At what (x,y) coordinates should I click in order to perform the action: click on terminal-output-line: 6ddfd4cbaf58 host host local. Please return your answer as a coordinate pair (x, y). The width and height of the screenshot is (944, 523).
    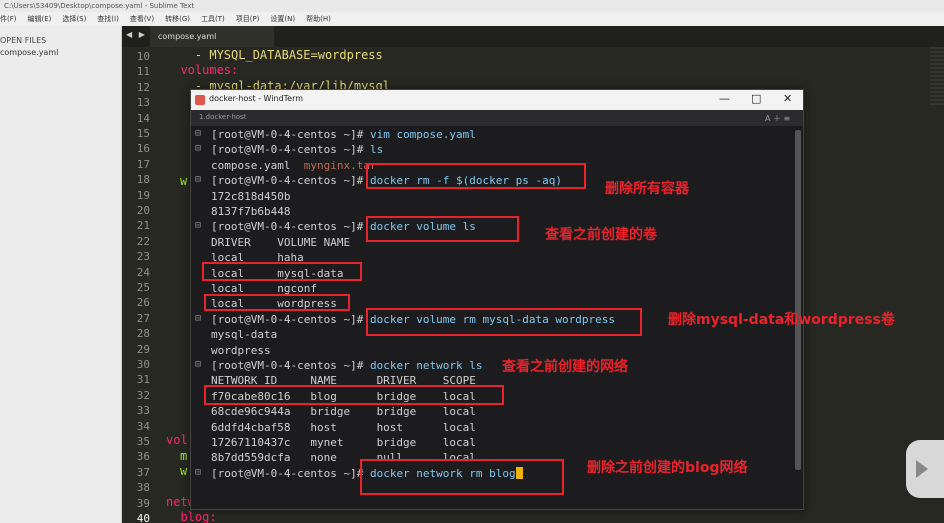
    Looking at the image, I should click on (343, 427).